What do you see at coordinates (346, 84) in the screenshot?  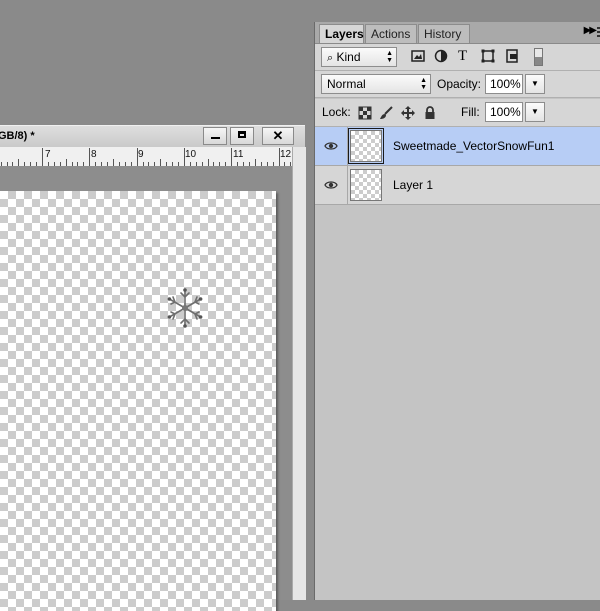 I see `blend-mode-value: Normal` at bounding box center [346, 84].